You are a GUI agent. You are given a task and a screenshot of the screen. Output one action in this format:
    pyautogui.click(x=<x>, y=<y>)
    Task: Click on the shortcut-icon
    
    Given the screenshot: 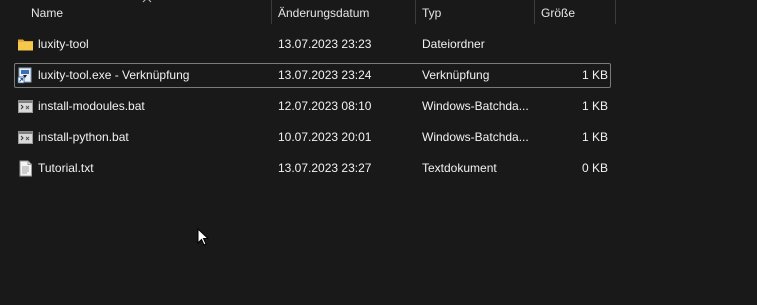 What is the action you would take?
    pyautogui.click(x=24, y=75)
    